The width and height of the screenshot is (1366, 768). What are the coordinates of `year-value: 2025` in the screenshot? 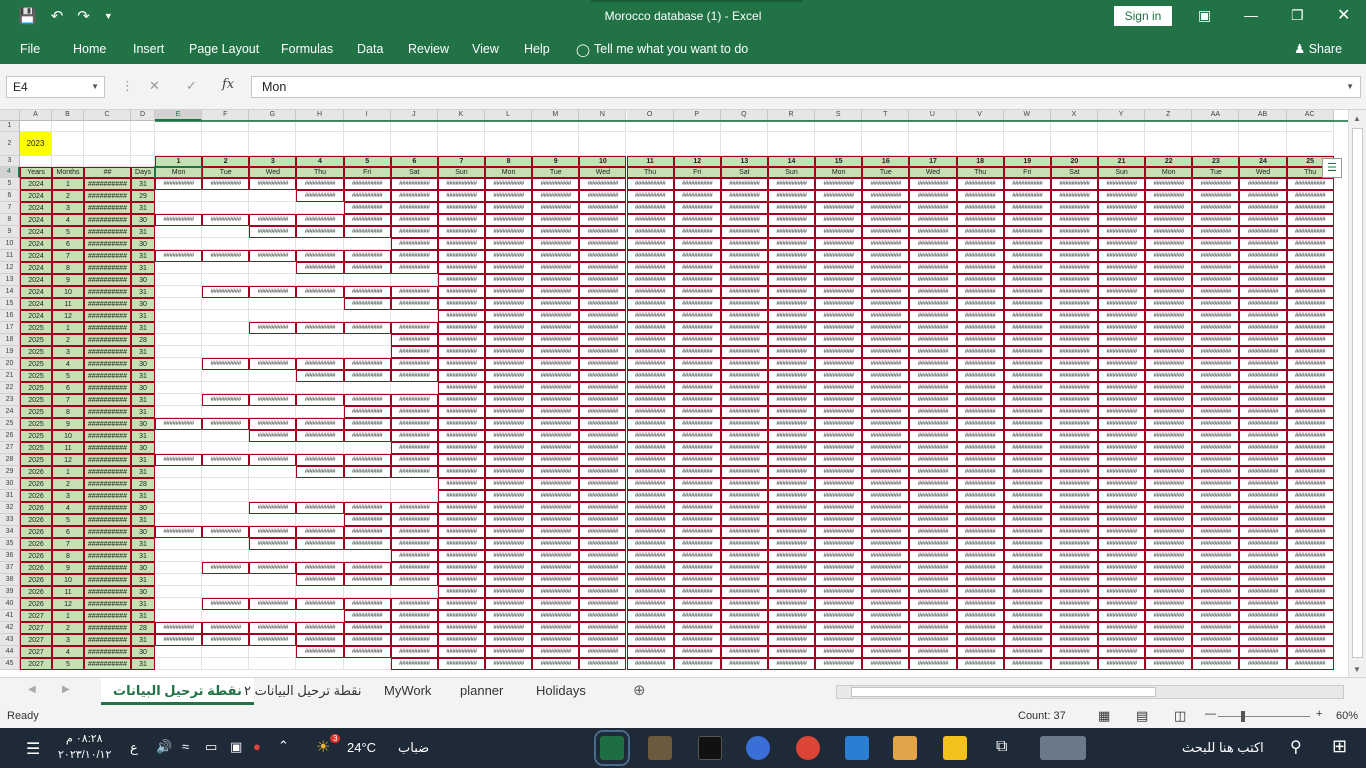 It's located at (36, 460).